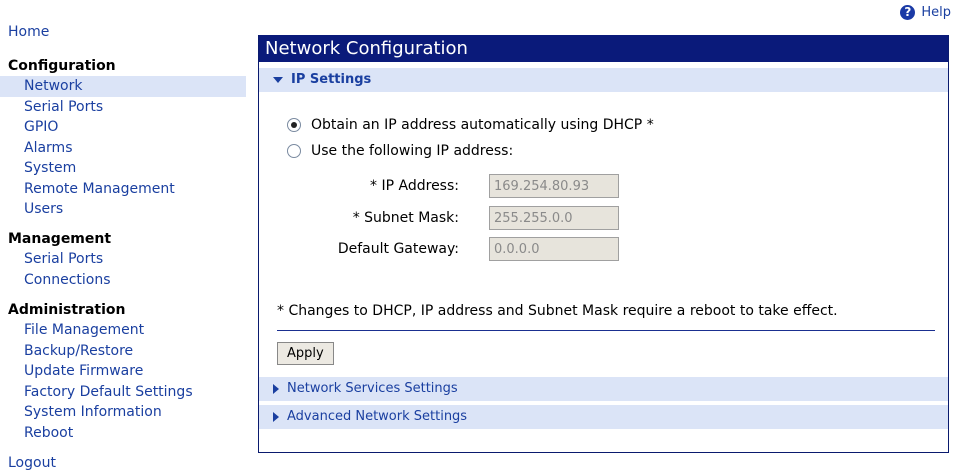 This screenshot has width=953, height=472. I want to click on sidebar-item-system-information: System Information, so click(124, 412).